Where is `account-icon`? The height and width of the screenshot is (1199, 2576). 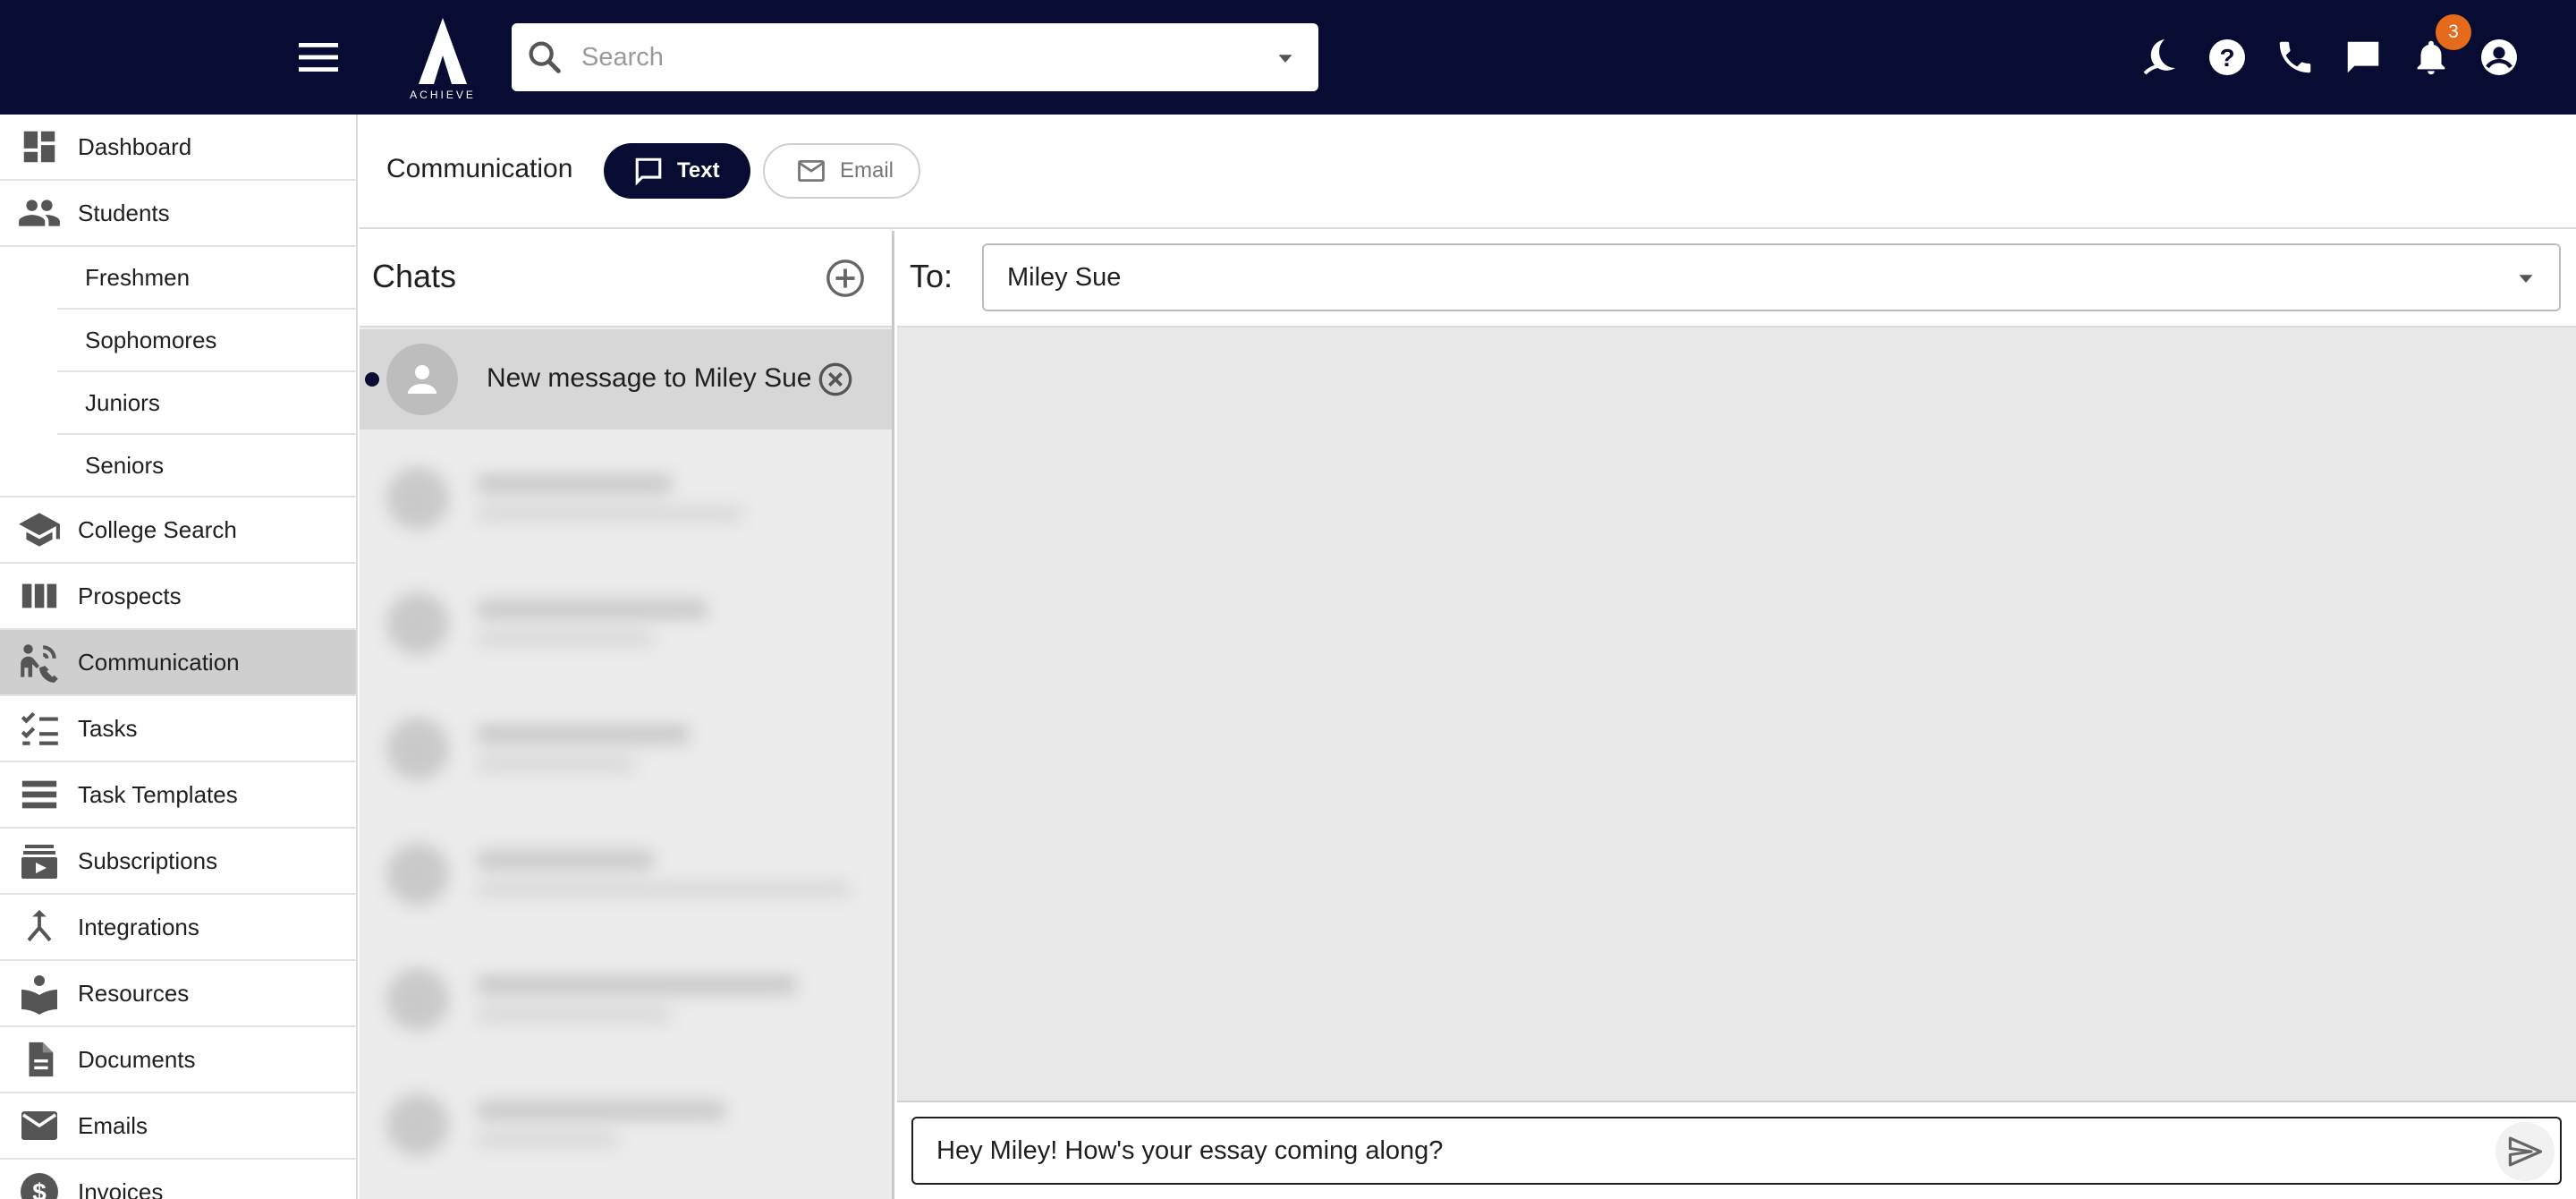
account-icon is located at coordinates (2499, 57).